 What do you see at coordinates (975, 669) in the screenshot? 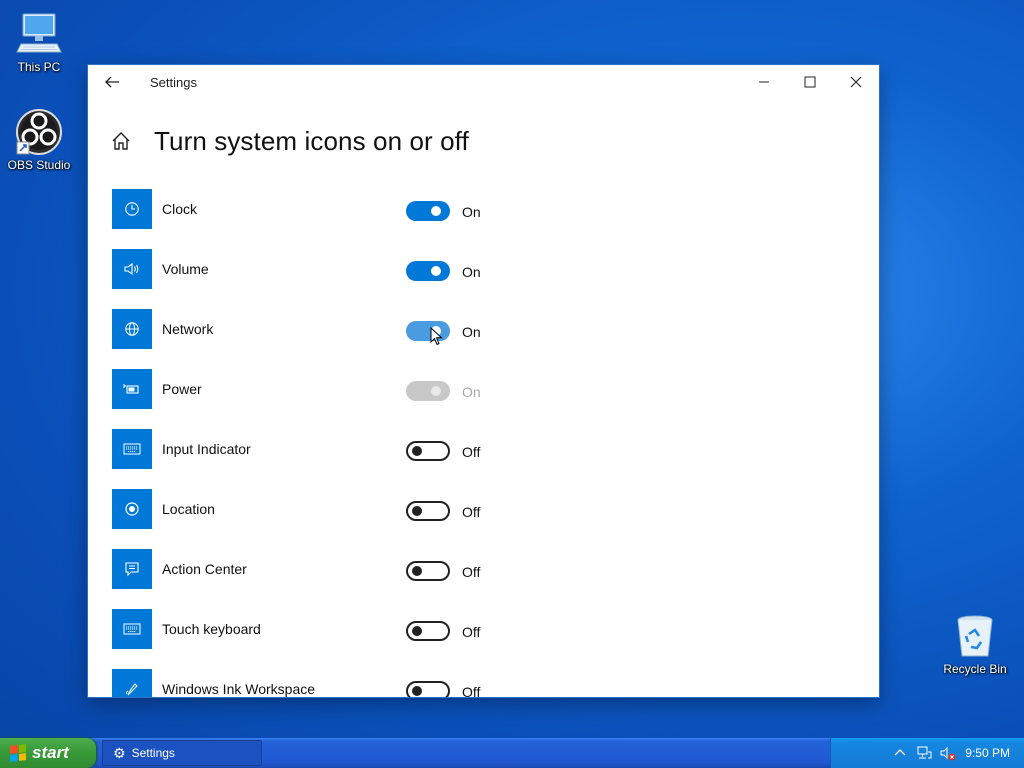
I see `desktop-icon-label: Recycle Bin` at bounding box center [975, 669].